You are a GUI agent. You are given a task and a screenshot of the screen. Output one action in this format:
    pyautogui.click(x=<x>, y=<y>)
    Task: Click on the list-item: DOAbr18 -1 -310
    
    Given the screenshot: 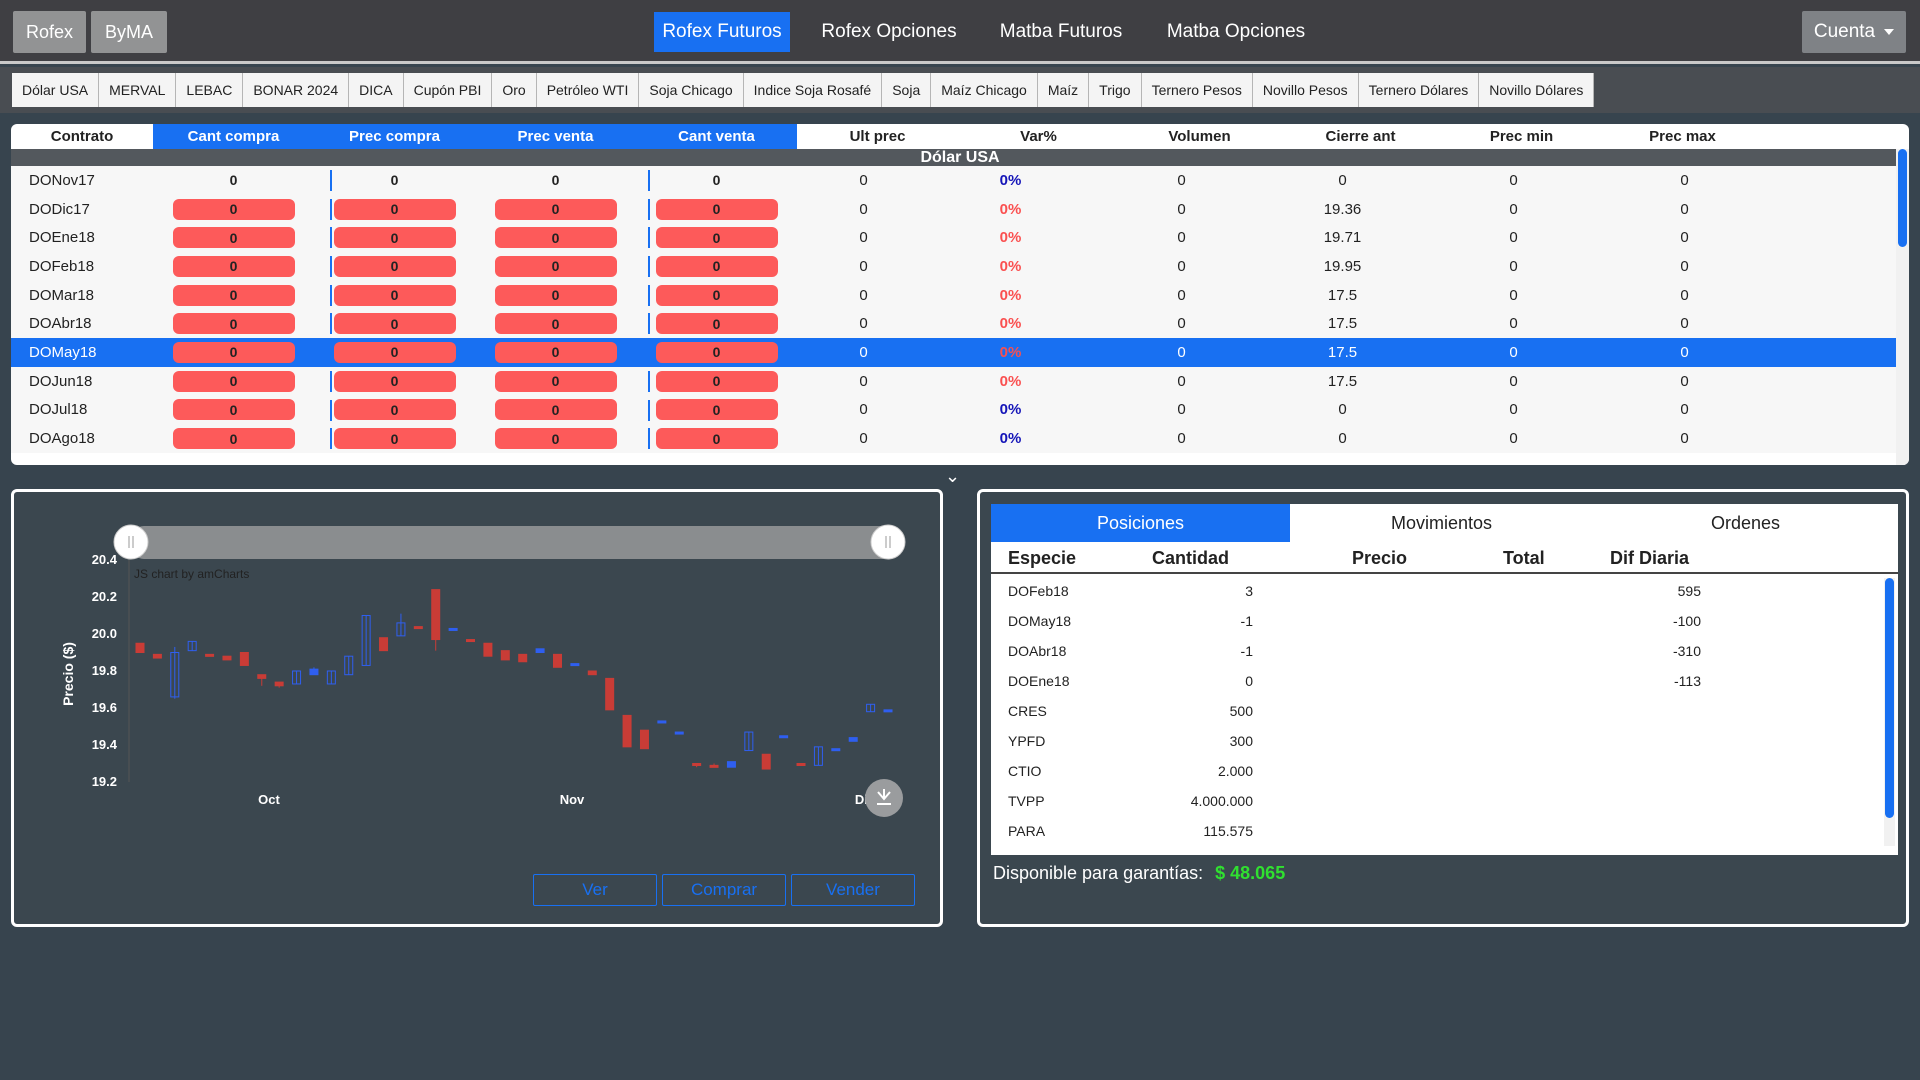 What is the action you would take?
    pyautogui.click(x=1436, y=651)
    